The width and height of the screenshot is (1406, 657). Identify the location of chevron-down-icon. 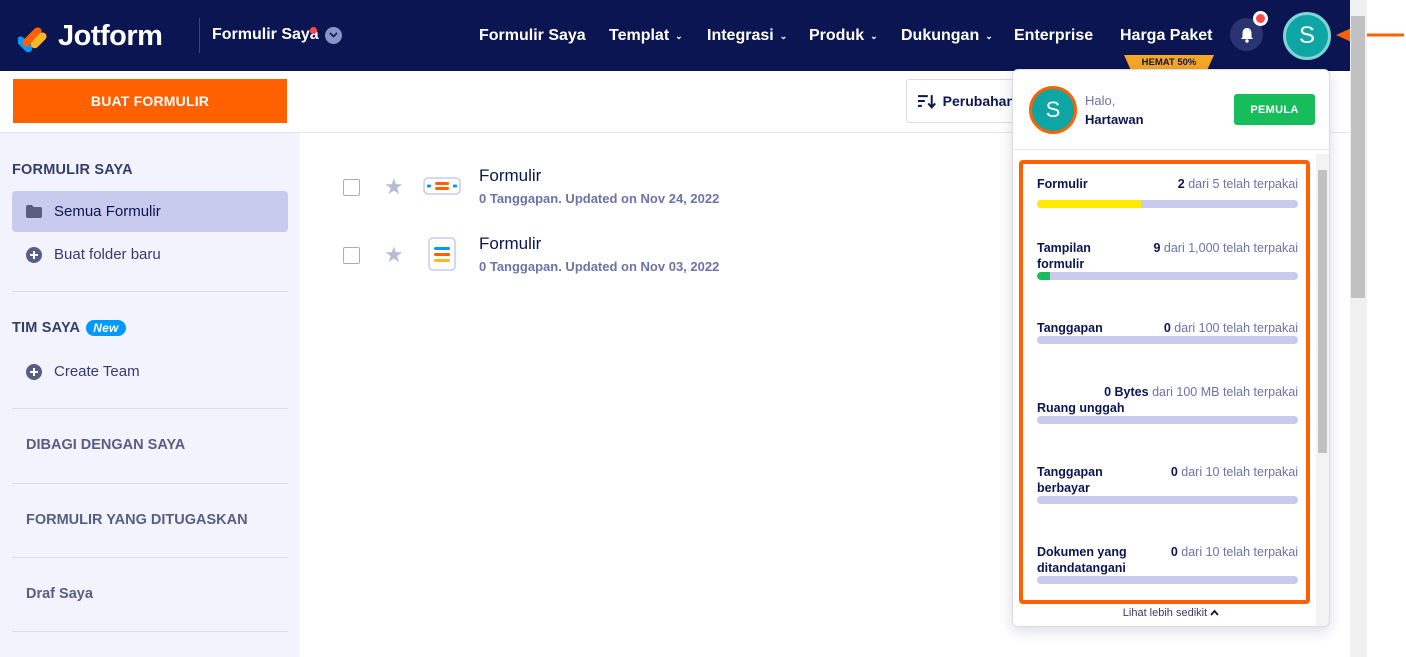
(333, 35).